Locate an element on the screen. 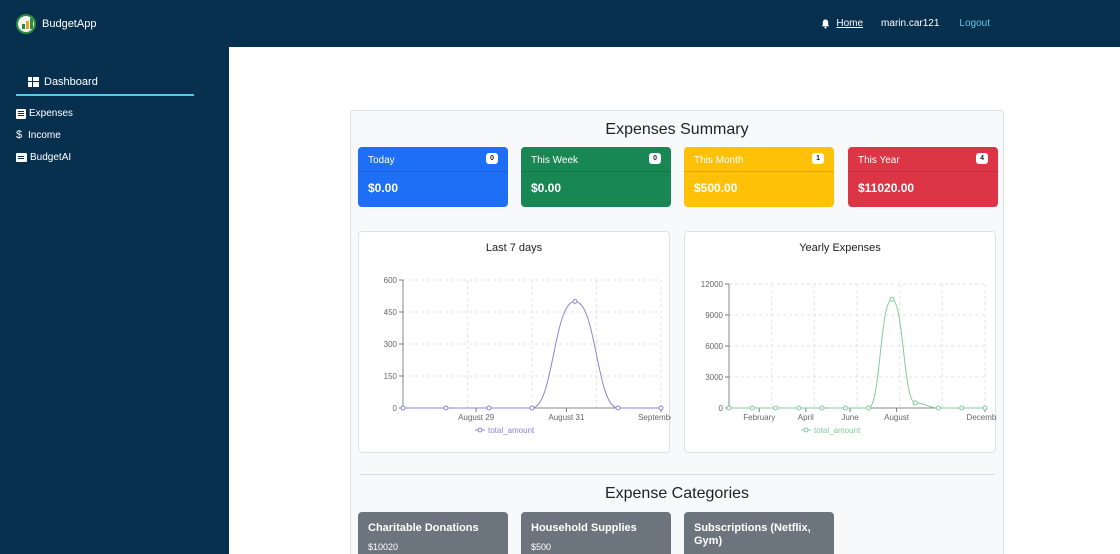  y-tick-label: 12000 is located at coordinates (712, 284).